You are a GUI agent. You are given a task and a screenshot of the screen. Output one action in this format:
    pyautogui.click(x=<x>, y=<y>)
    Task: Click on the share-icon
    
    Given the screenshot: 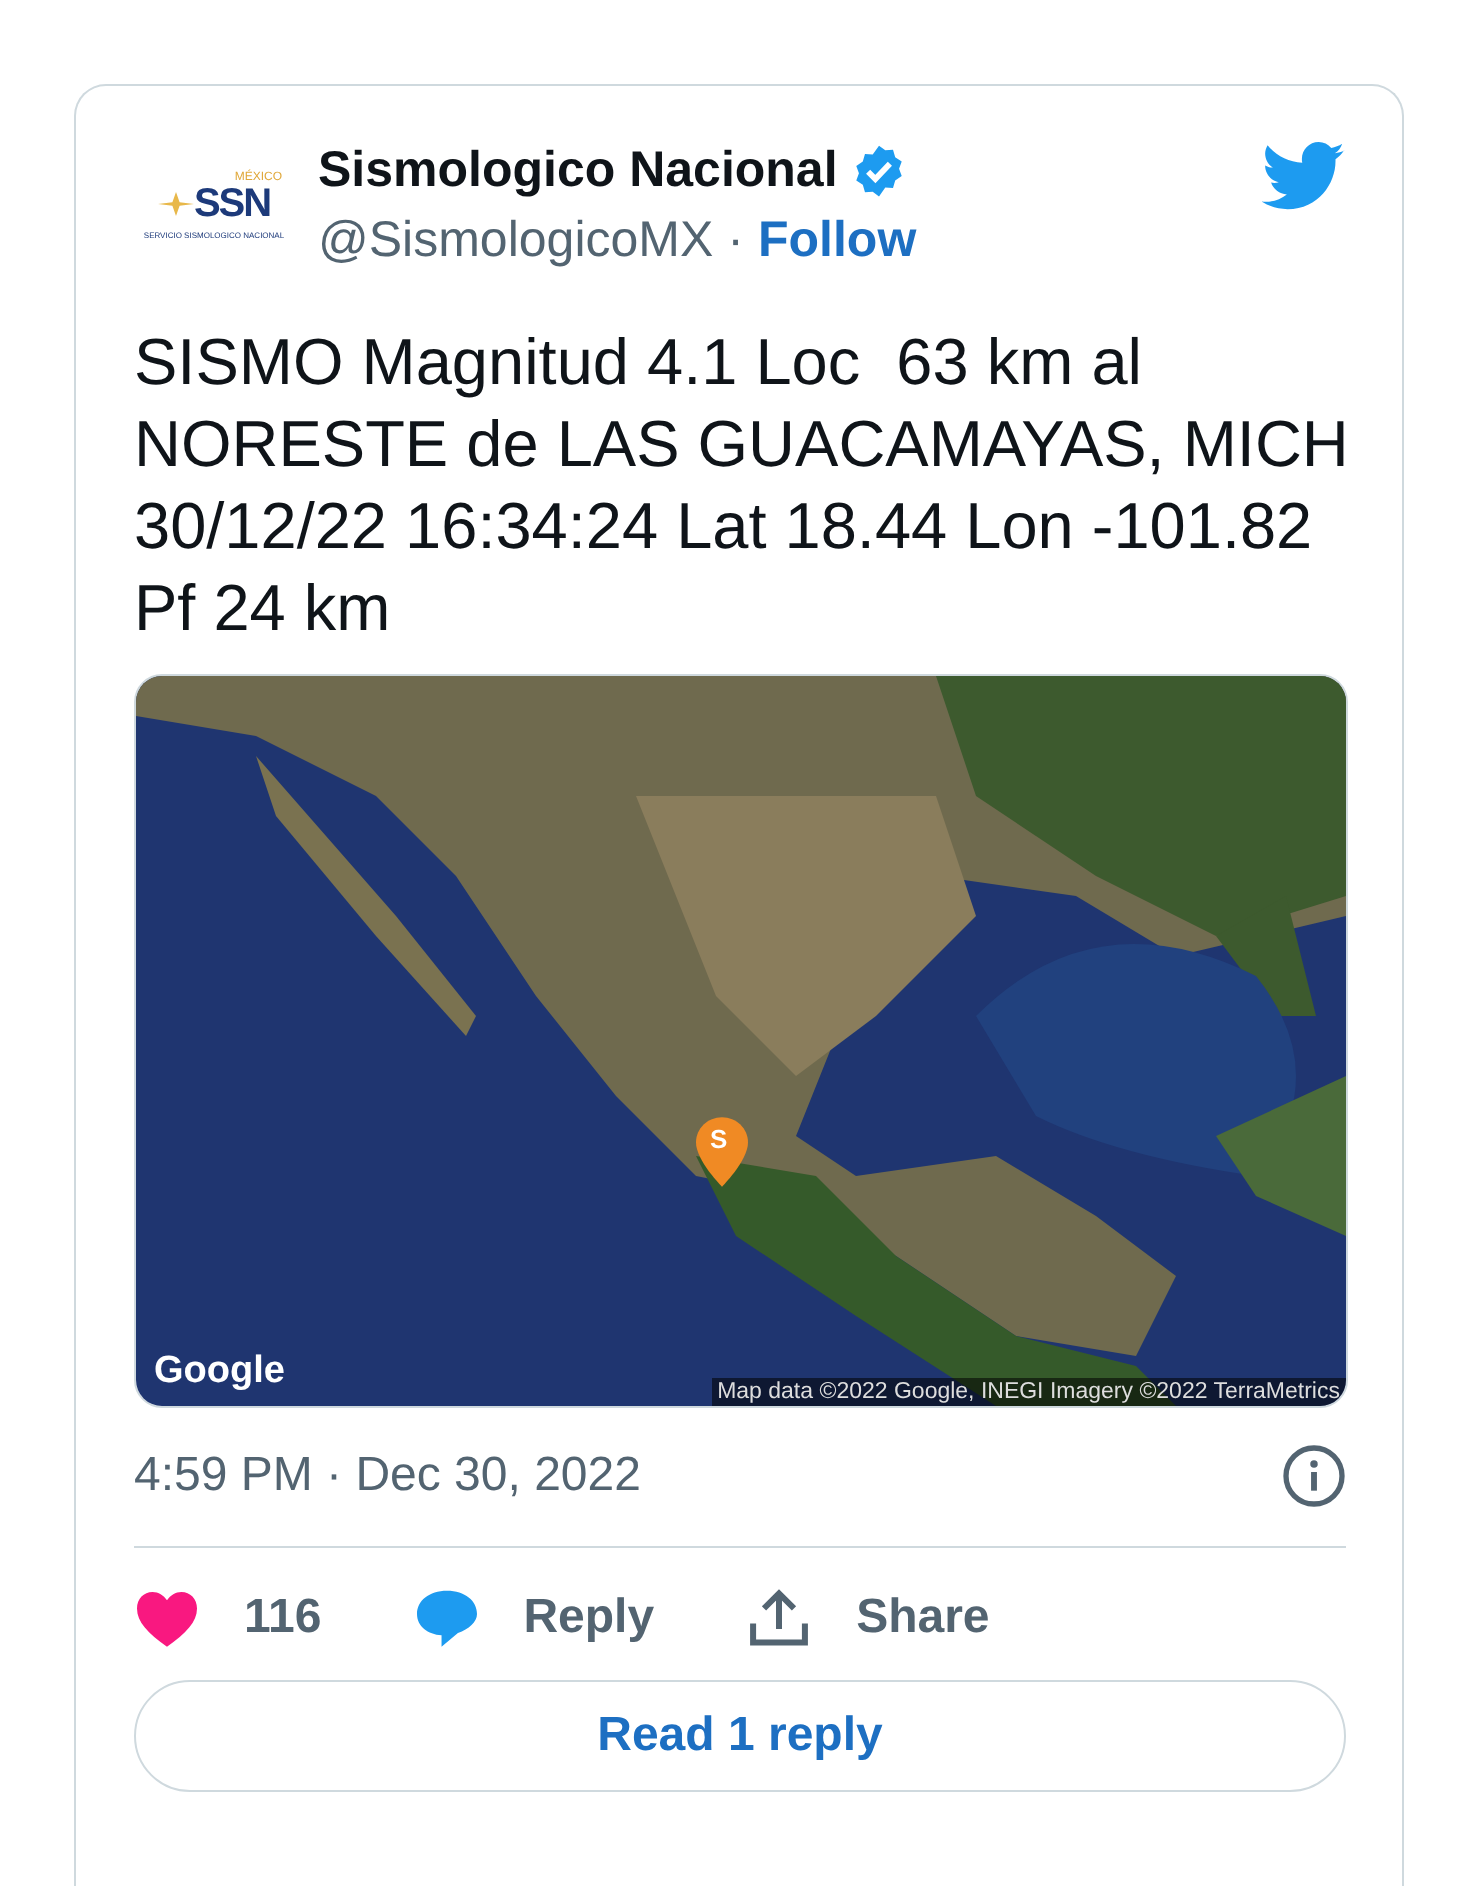 What is the action you would take?
    pyautogui.click(x=779, y=1618)
    